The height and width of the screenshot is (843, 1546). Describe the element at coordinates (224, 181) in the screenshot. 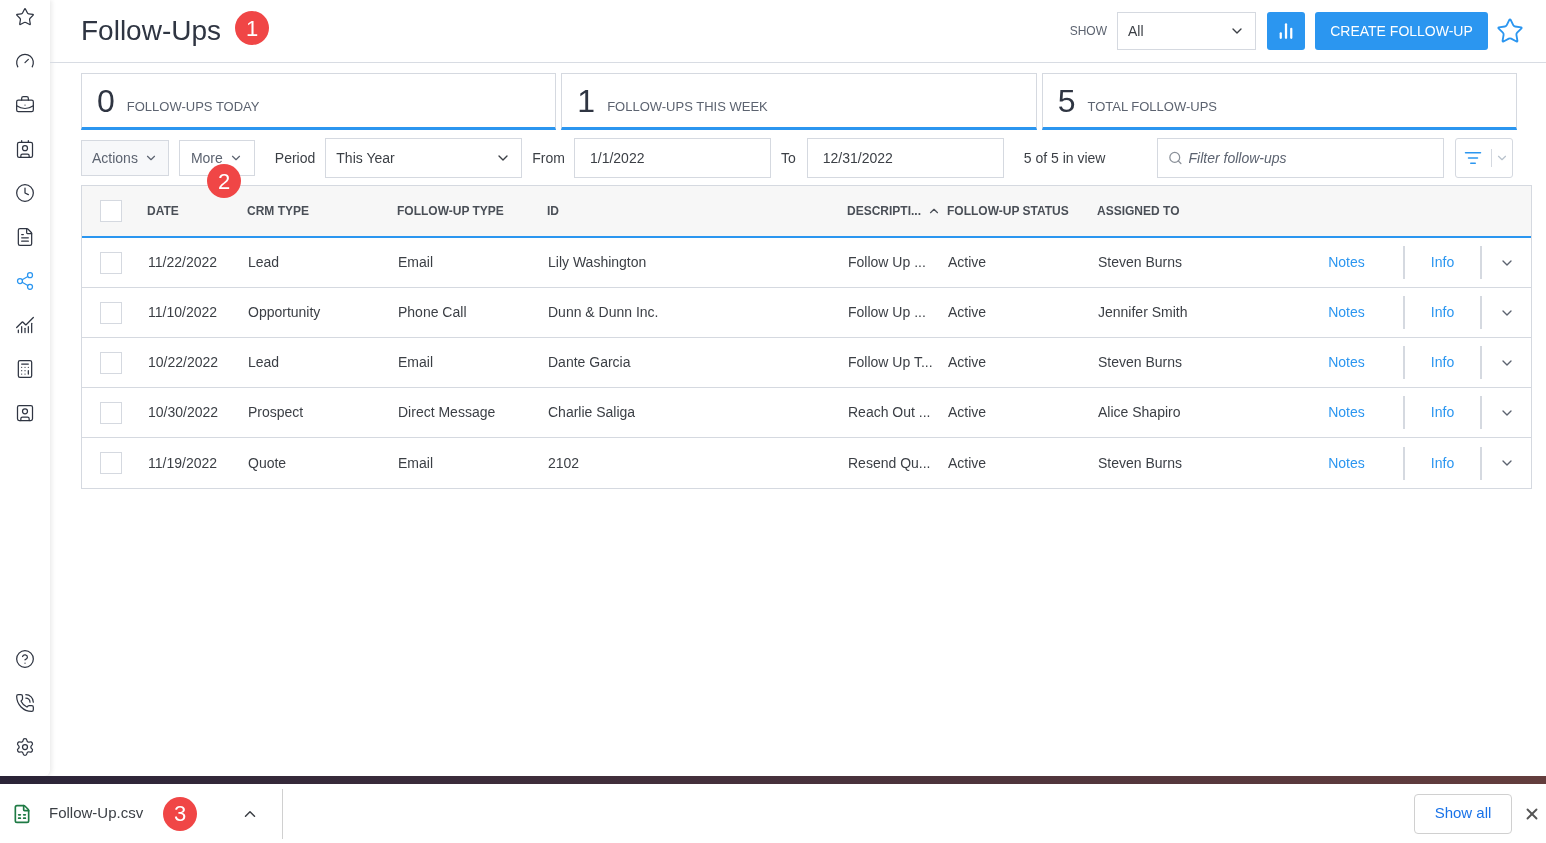

I see `callout-marker: 2` at that location.